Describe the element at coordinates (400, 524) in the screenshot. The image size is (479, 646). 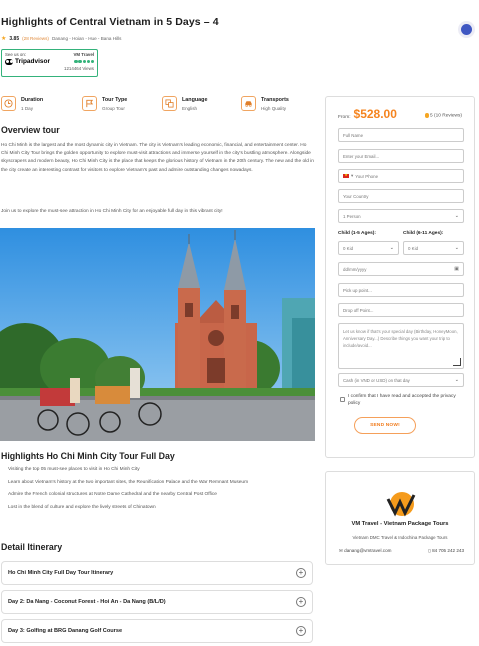
I see `company-card-name: VM Travel - Vietnam Package Tours` at that location.